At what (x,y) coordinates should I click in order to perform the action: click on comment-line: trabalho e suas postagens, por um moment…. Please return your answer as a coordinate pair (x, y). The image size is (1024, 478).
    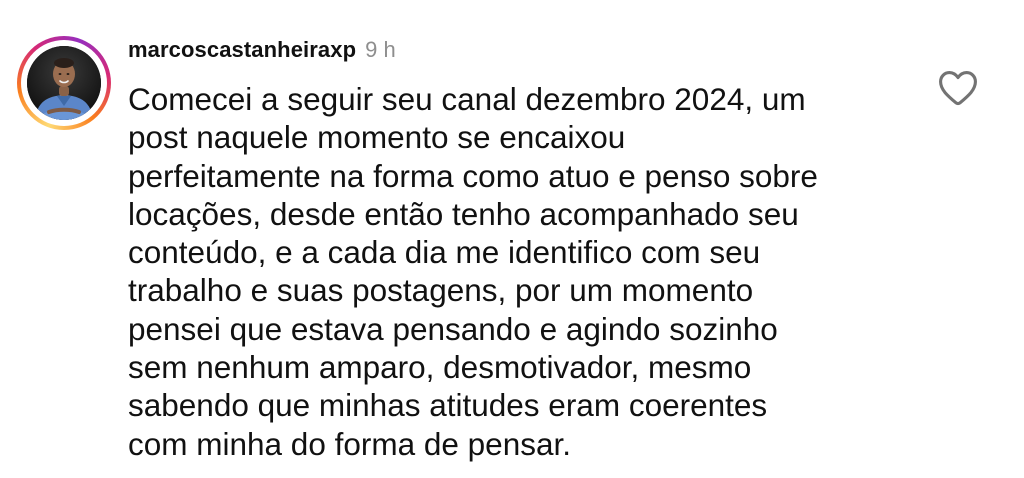
    Looking at the image, I should click on (441, 290).